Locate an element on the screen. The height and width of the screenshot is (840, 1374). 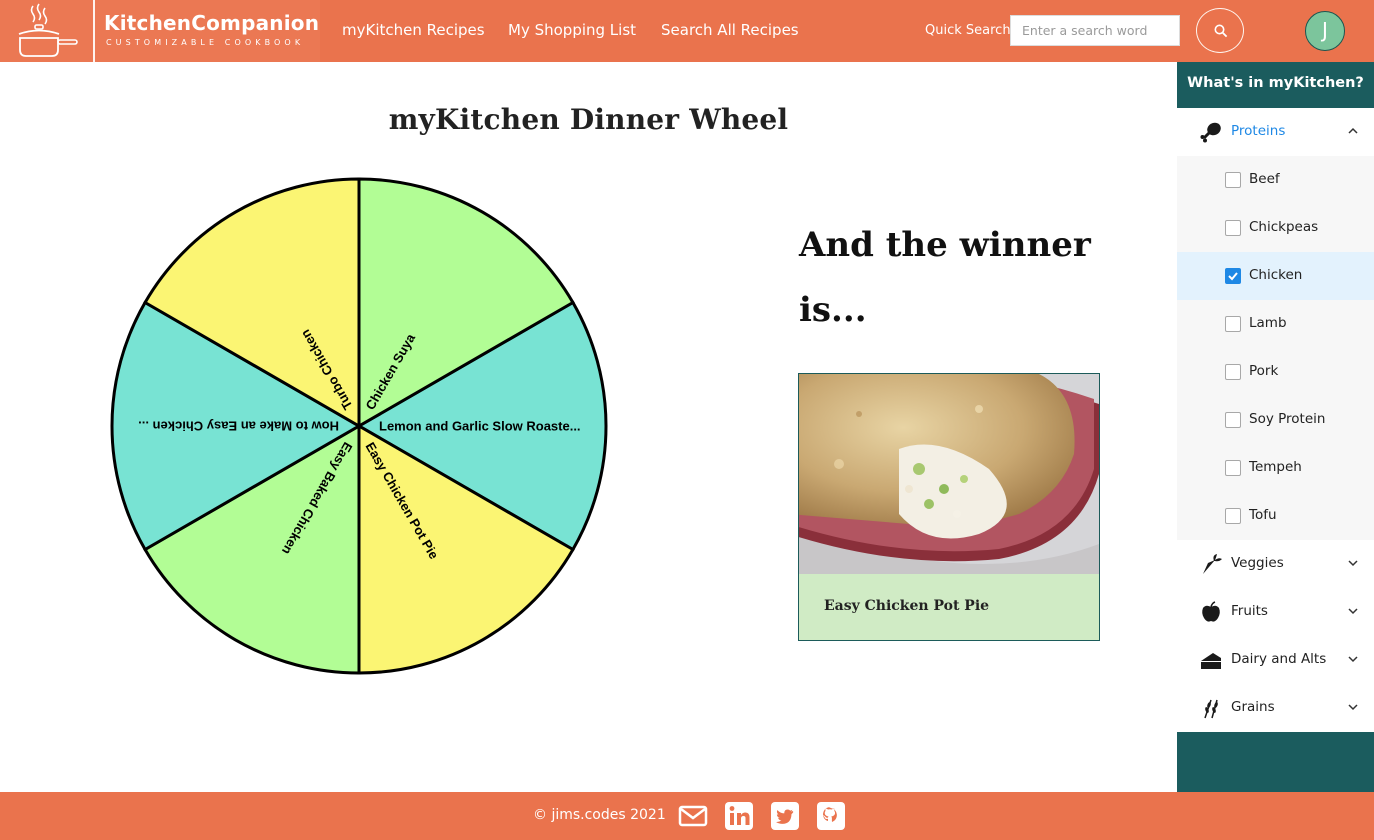
option-chickpeas: Chickpeas is located at coordinates (1275, 228).